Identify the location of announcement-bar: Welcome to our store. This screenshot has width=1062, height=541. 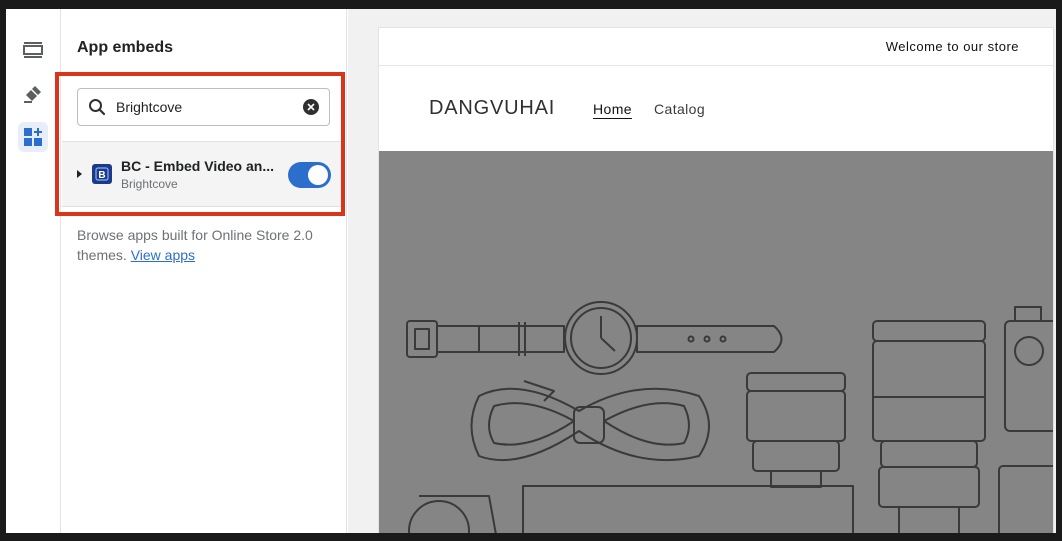
(716, 47).